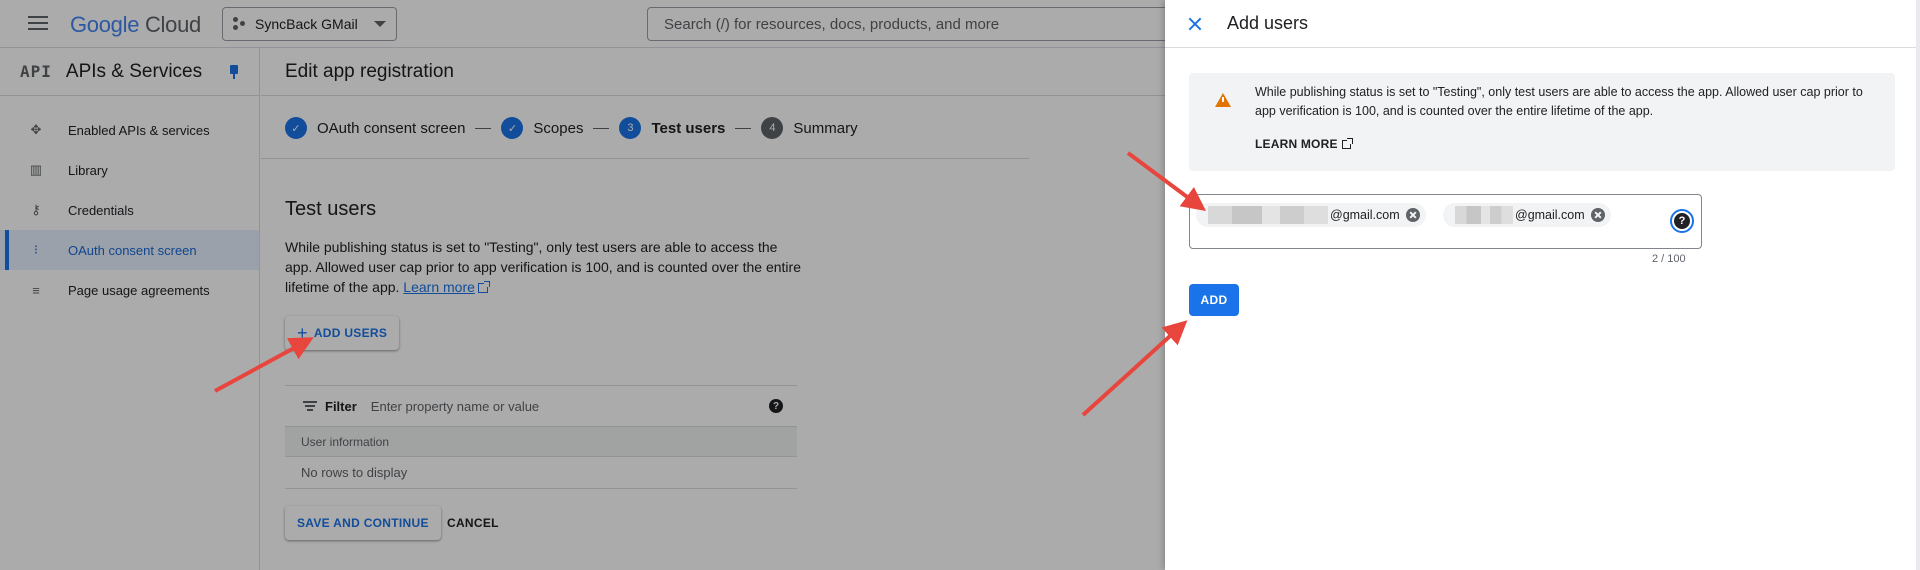  I want to click on panel-header: Add users, so click(1542, 24).